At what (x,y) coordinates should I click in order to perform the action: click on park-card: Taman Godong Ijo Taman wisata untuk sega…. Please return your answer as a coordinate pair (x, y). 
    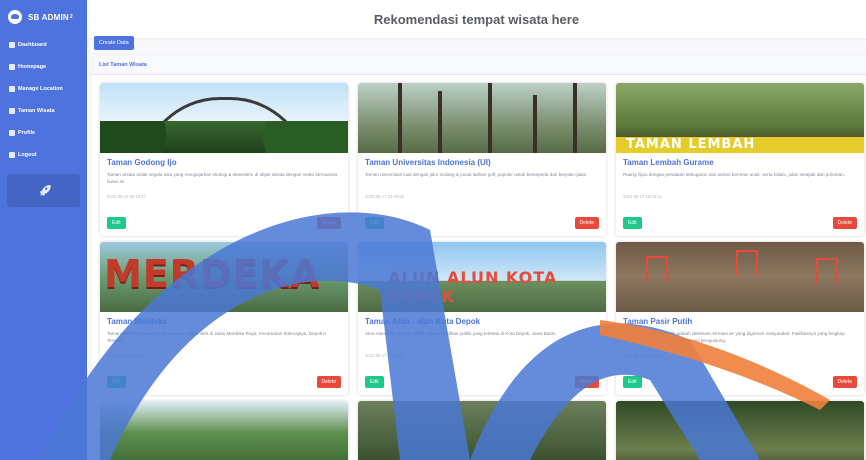
    Looking at the image, I should click on (224, 159).